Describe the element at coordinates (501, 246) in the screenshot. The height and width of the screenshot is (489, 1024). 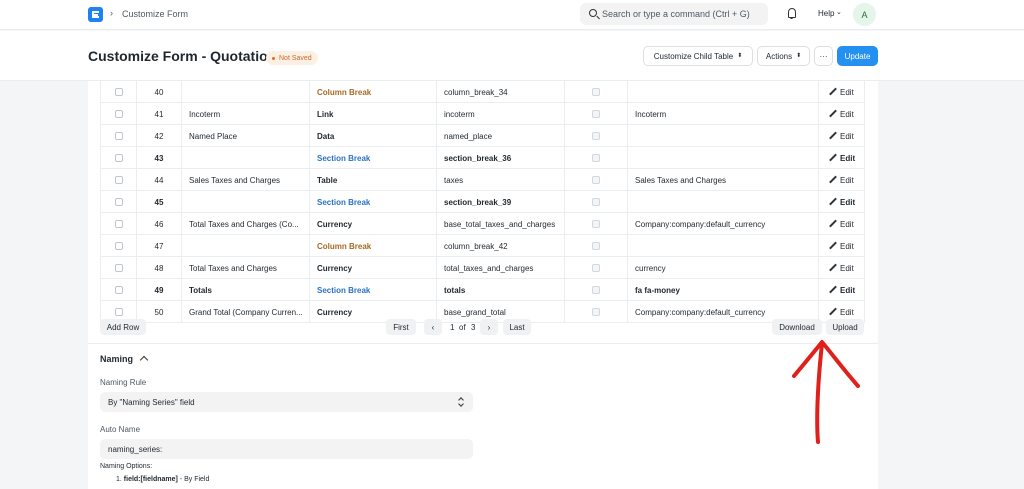
I see `fieldname-cell: column_break_42` at that location.